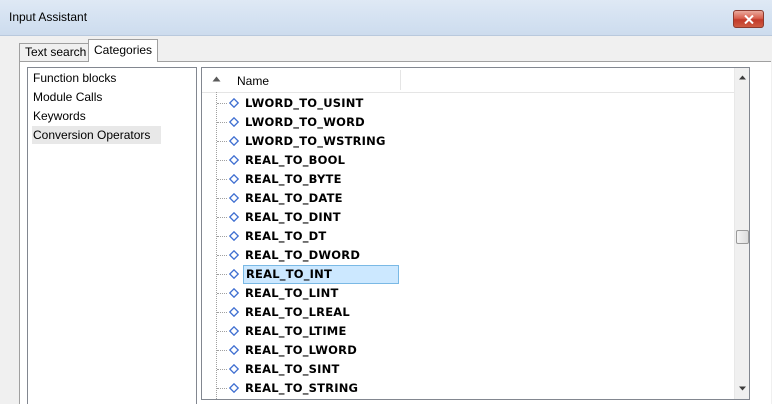 The height and width of the screenshot is (404, 772). I want to click on tree-item-label: REAL_TO_BOOL, so click(295, 160).